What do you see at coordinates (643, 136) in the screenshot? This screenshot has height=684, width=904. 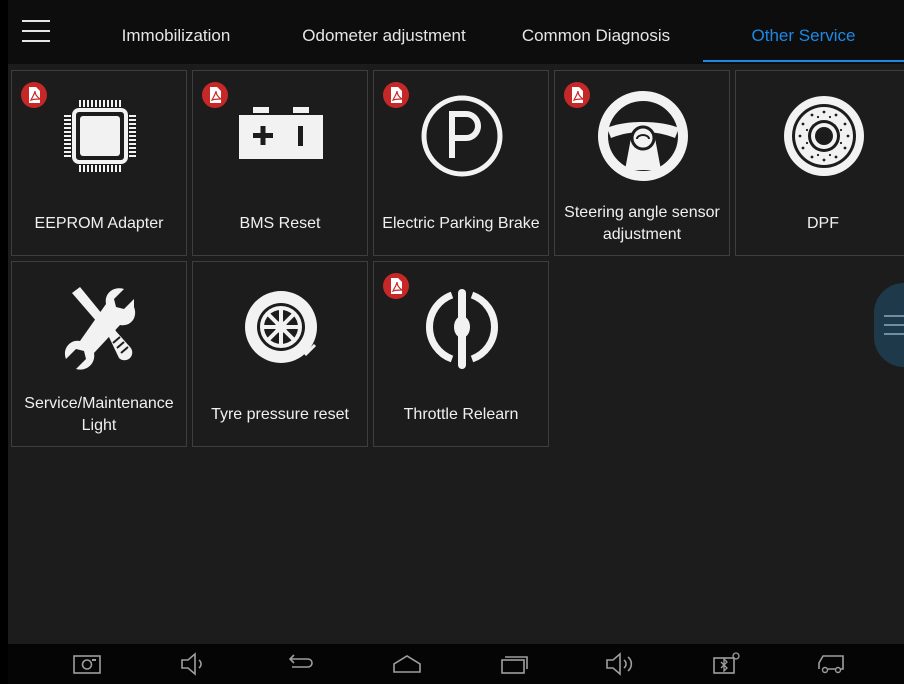 I see `steering-wheel-icon` at bounding box center [643, 136].